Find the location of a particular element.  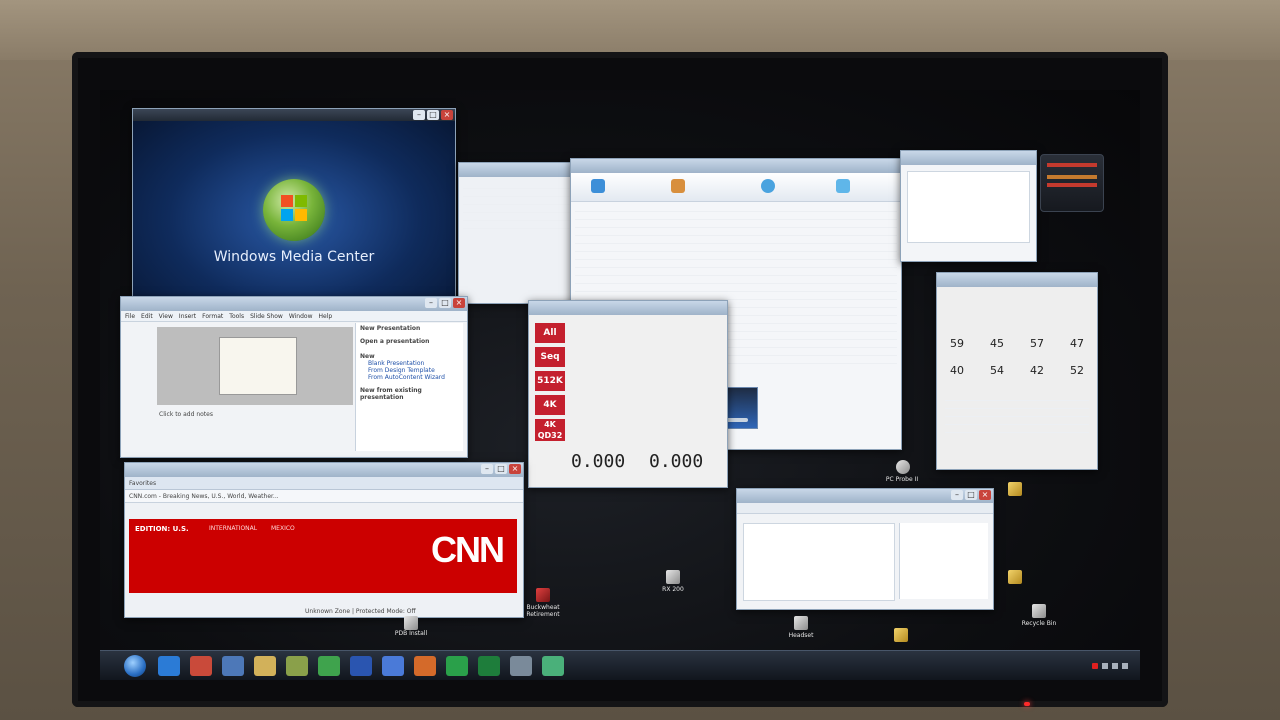

slide-canvas is located at coordinates (255, 366).